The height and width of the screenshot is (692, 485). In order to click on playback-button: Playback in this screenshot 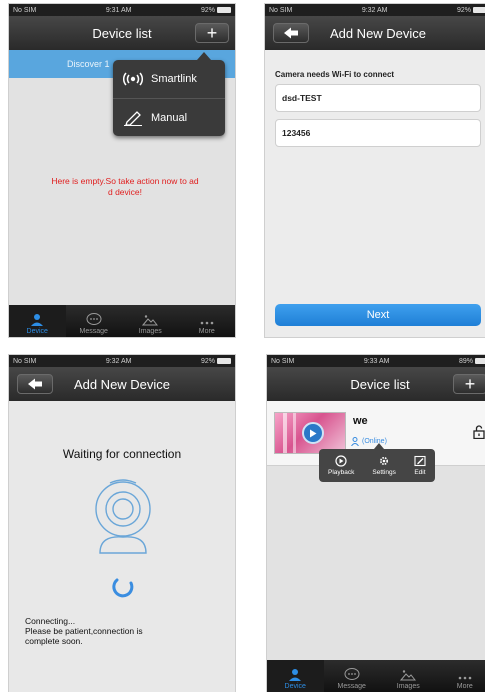, I will do `click(341, 465)`.